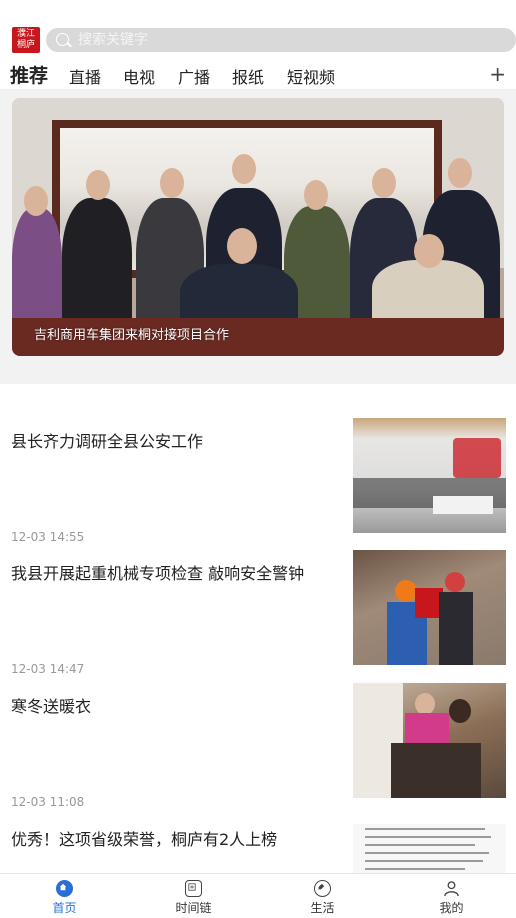 The image size is (516, 918). I want to click on bottom-navigation: 首页 时间链 生活 我的, so click(258, 895).